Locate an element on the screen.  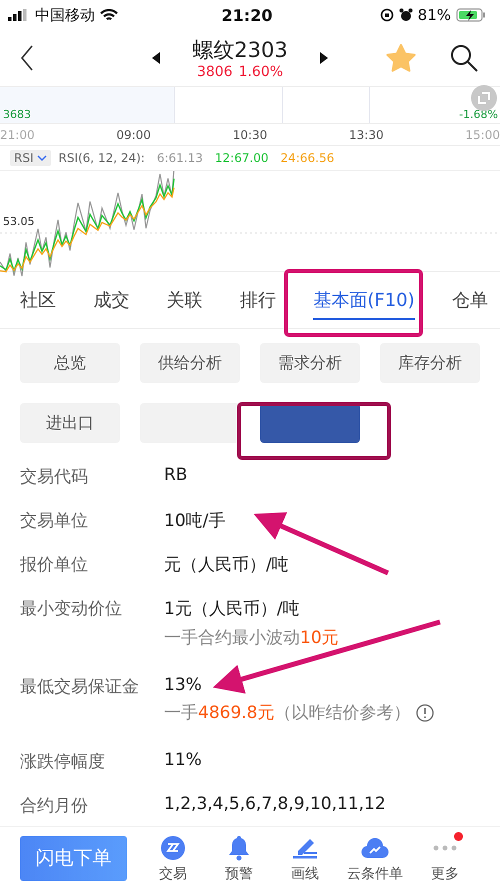
field-value: 13% is located at coordinates (183, 685).